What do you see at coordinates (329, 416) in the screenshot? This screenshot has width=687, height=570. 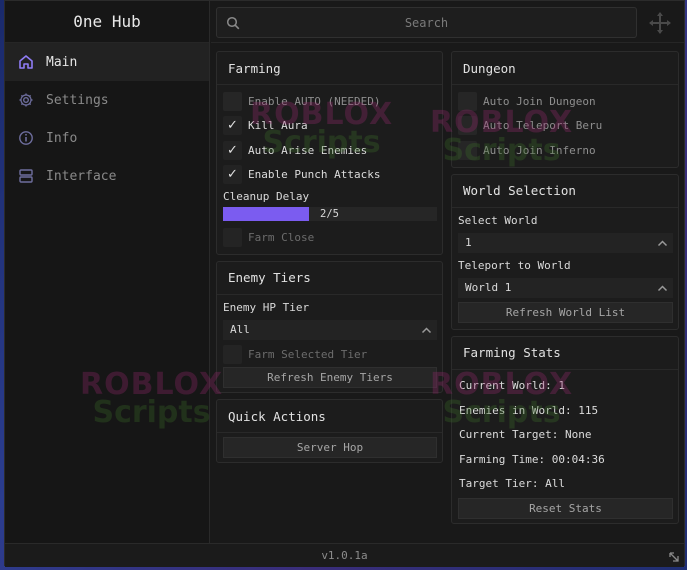 I see `quick-actions-title: Quick Actions` at bounding box center [329, 416].